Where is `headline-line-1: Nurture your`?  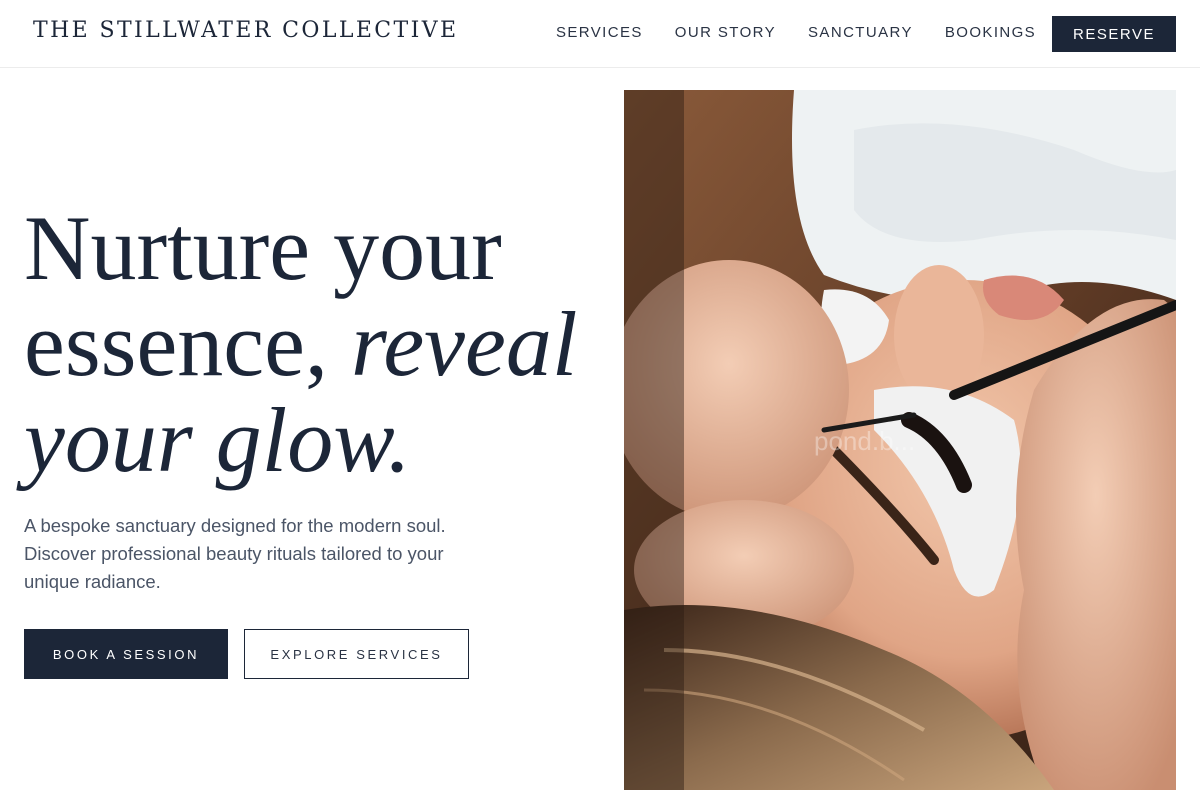 headline-line-1: Nurture your is located at coordinates (263, 248).